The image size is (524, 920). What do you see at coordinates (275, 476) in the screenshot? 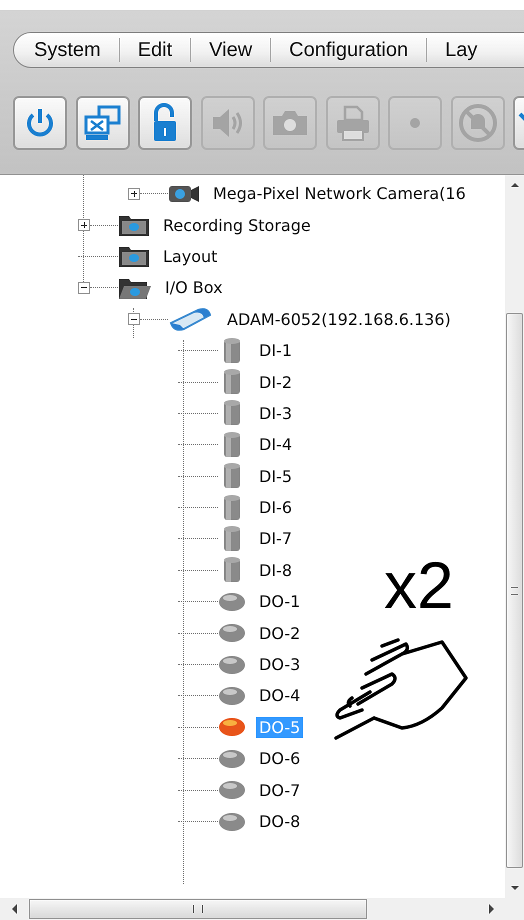
I see `tree-item: DI-5` at bounding box center [275, 476].